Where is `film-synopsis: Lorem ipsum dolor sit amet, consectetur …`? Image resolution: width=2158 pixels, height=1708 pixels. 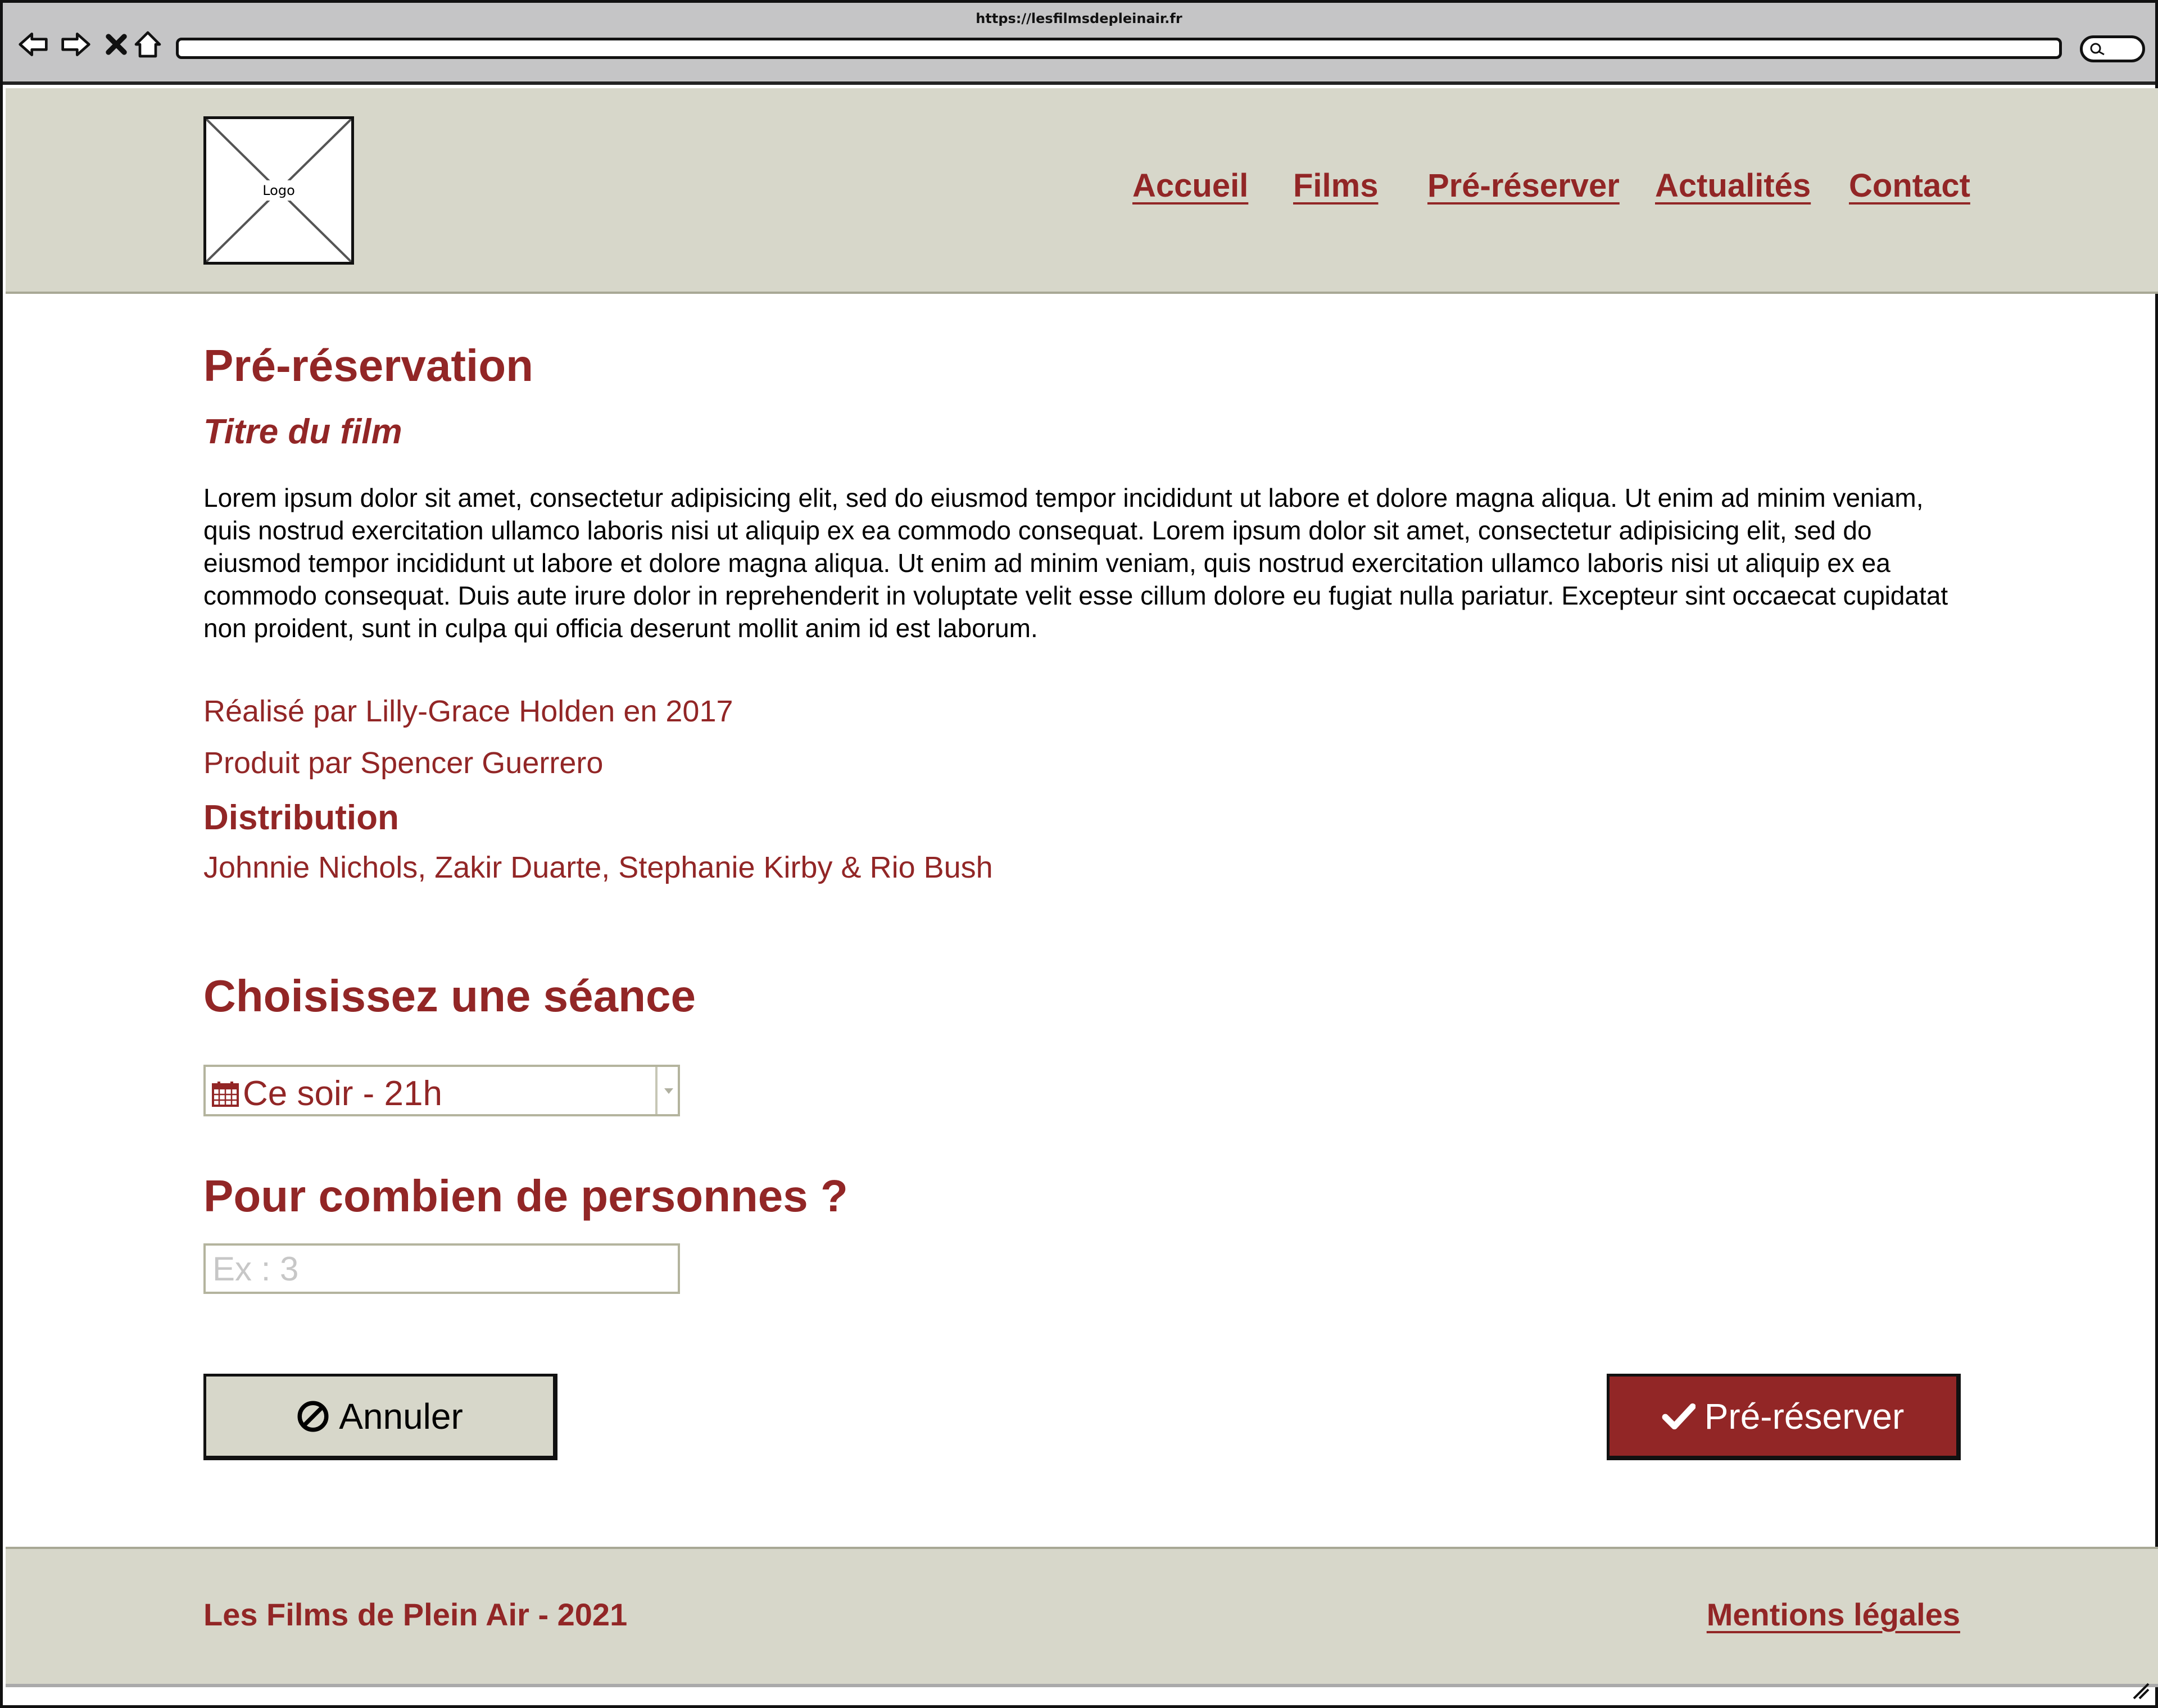 film-synopsis: Lorem ipsum dolor sit amet, consectetur … is located at coordinates (1075, 563).